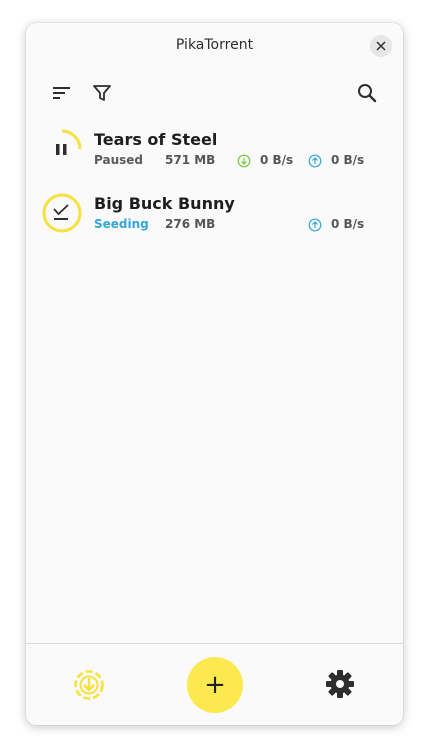 The height and width of the screenshot is (754, 429). Describe the element at coordinates (244, 161) in the screenshot. I see `download-speed-icon` at that location.